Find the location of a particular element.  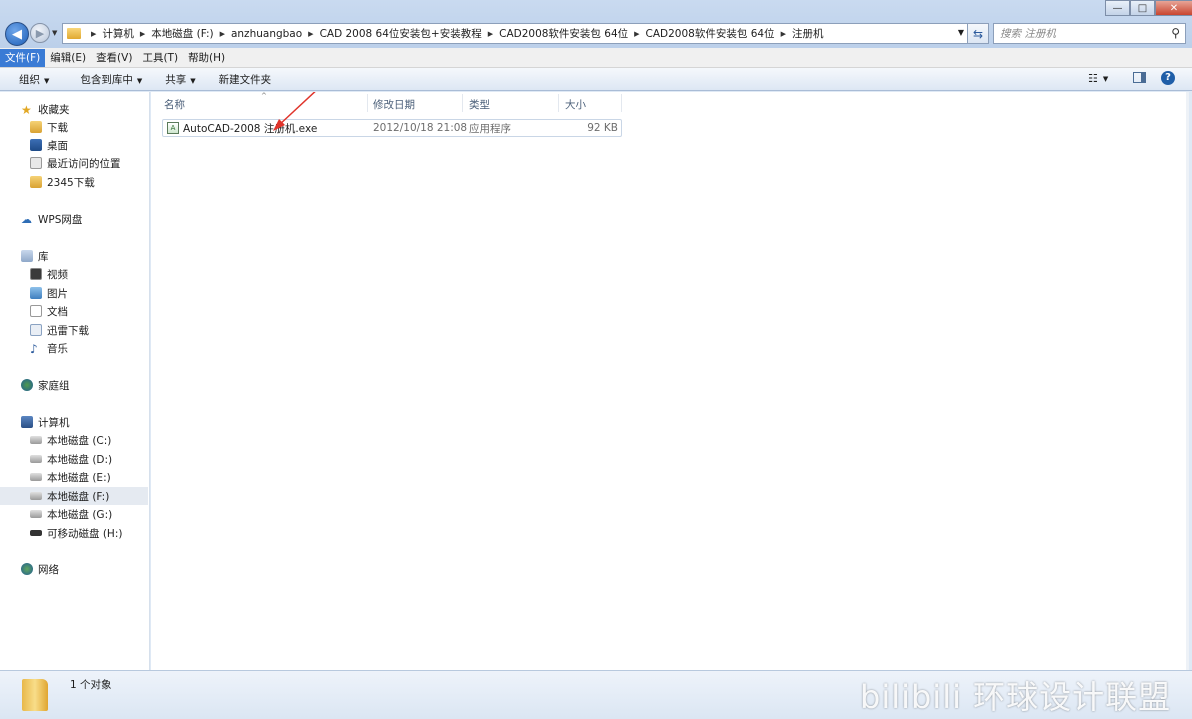

breadcrumb-cad-package: CAD 2008 64位安装包+安装教程 ▶ is located at coordinates (410, 33).